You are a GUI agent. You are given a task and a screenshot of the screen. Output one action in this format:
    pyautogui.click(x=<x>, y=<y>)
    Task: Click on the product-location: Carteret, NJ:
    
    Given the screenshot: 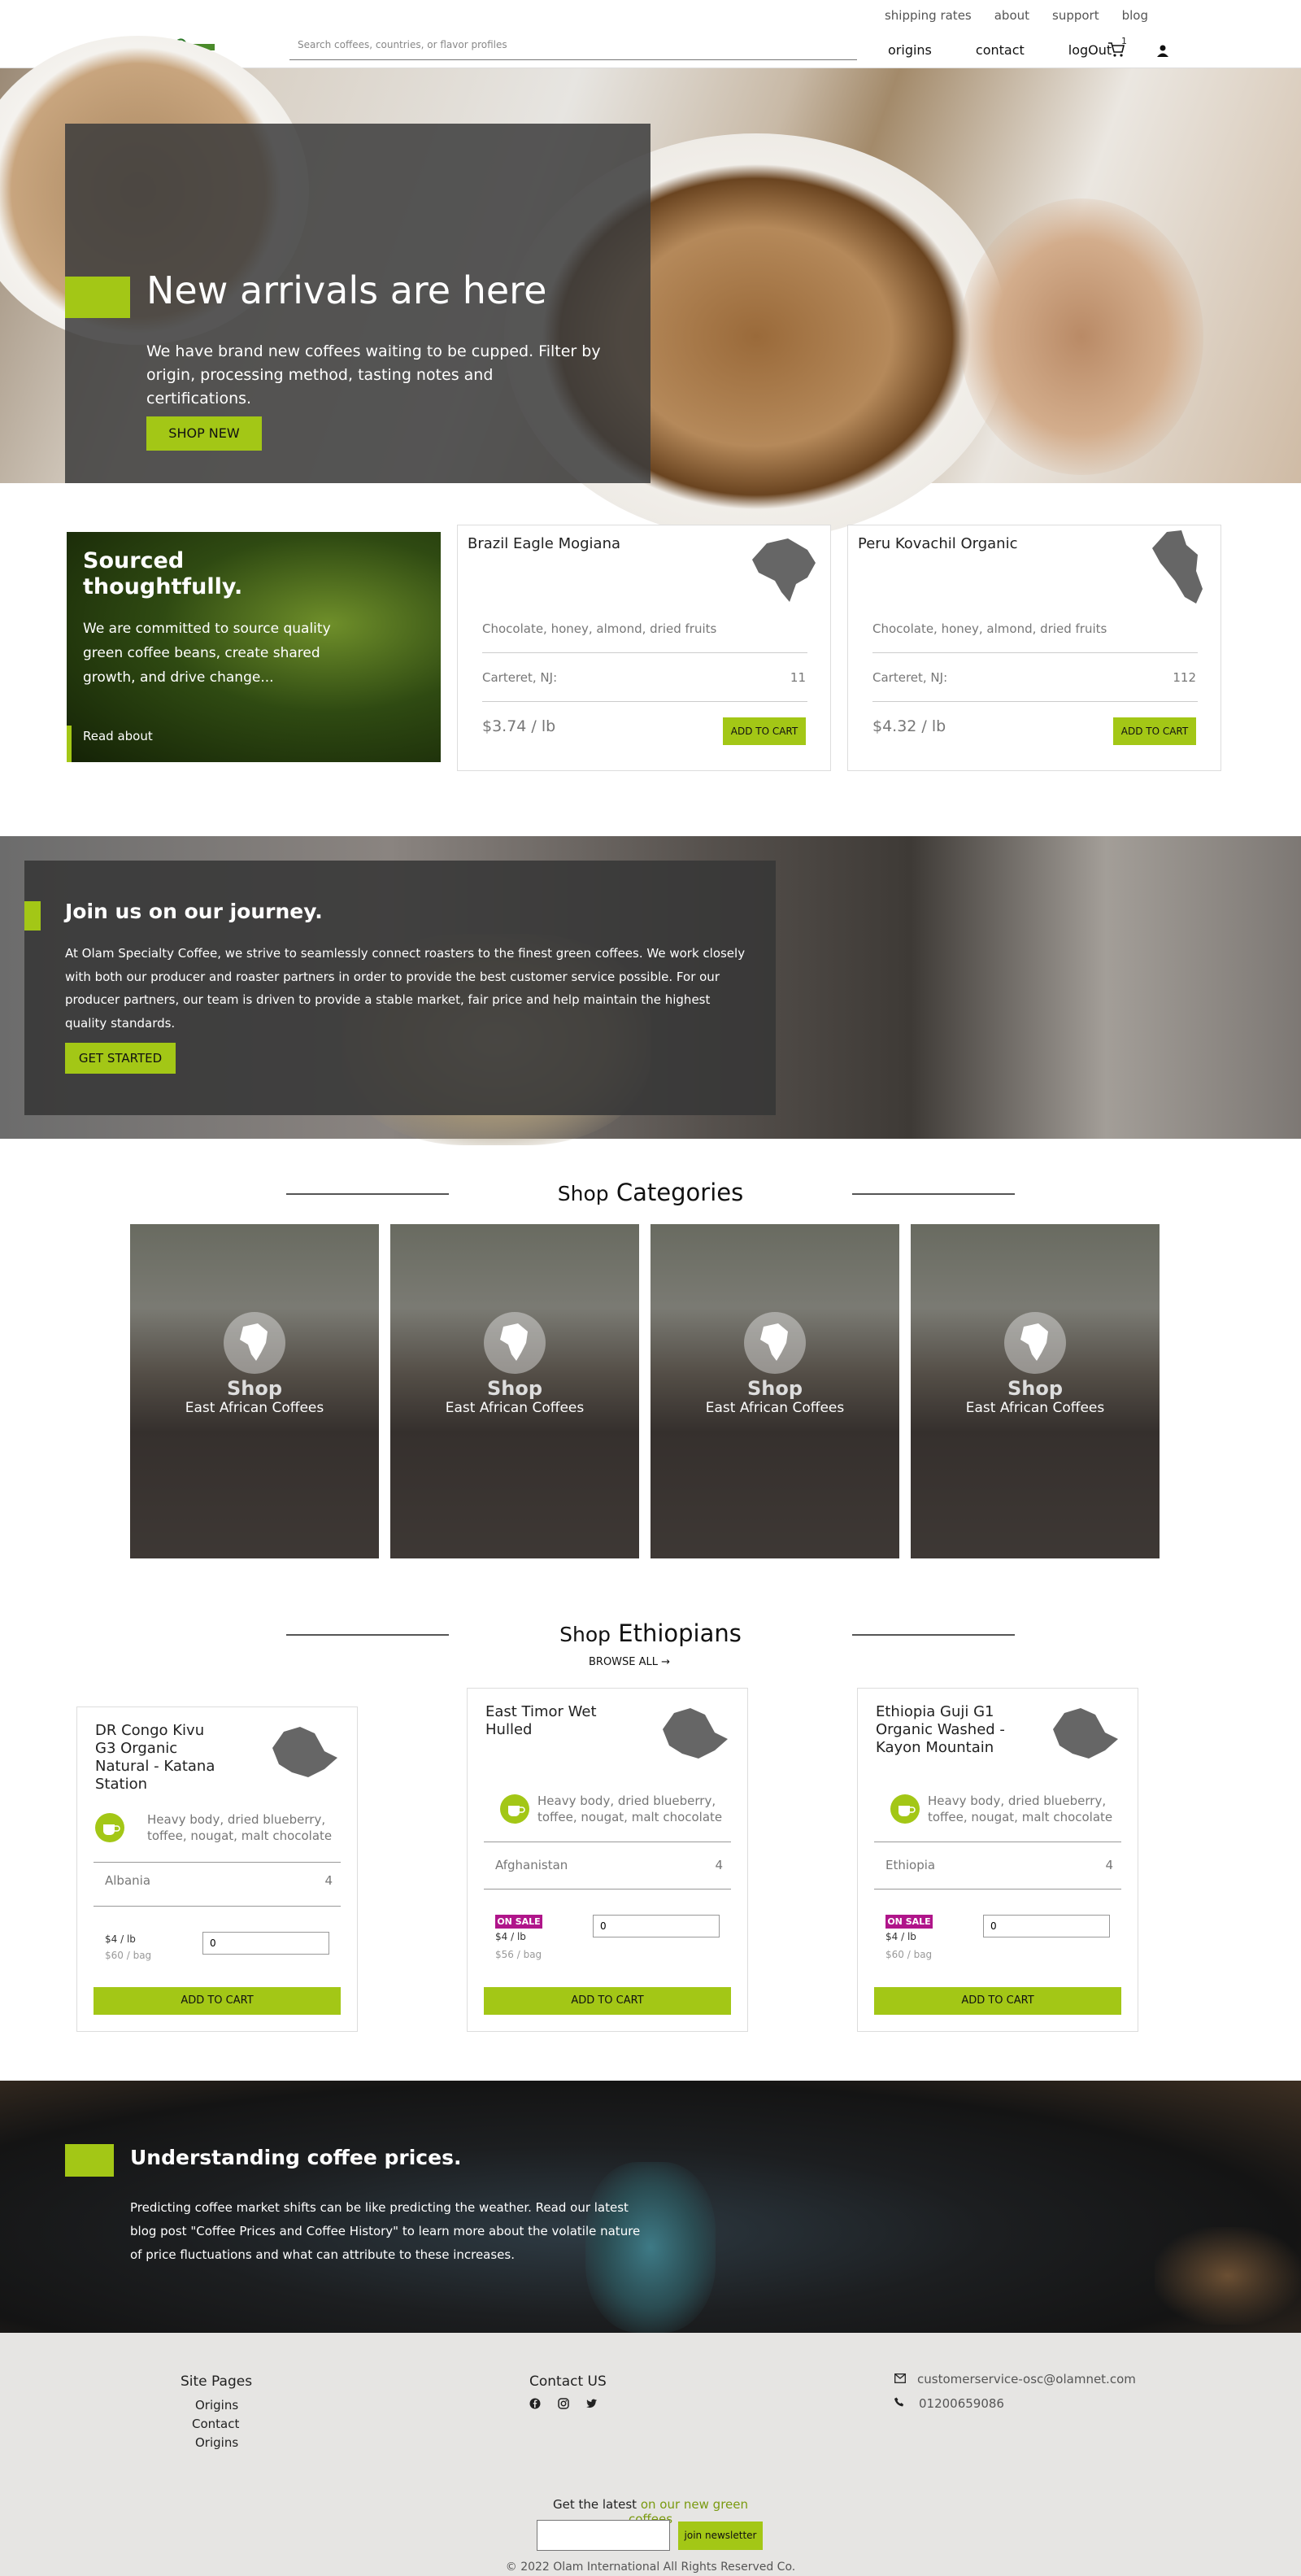 What is the action you would take?
    pyautogui.click(x=520, y=677)
    